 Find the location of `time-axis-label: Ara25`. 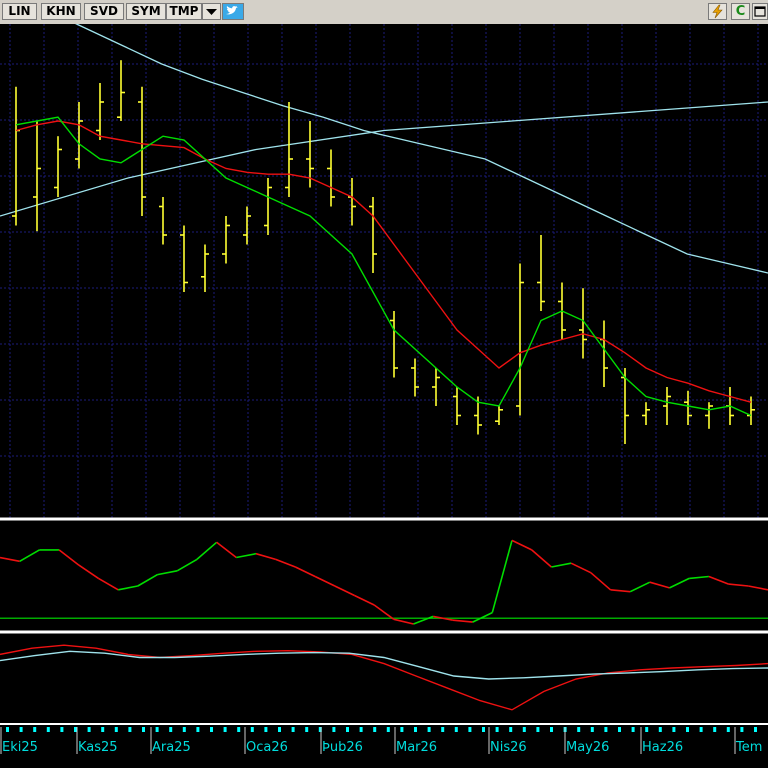

time-axis-label: Ara25 is located at coordinates (171, 747).